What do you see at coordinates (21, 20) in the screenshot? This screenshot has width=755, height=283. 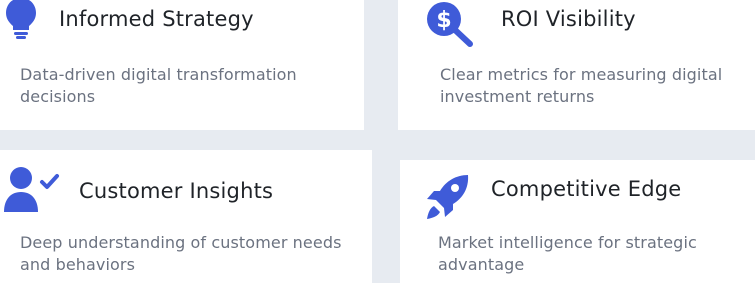 I see `lightbulb-icon` at bounding box center [21, 20].